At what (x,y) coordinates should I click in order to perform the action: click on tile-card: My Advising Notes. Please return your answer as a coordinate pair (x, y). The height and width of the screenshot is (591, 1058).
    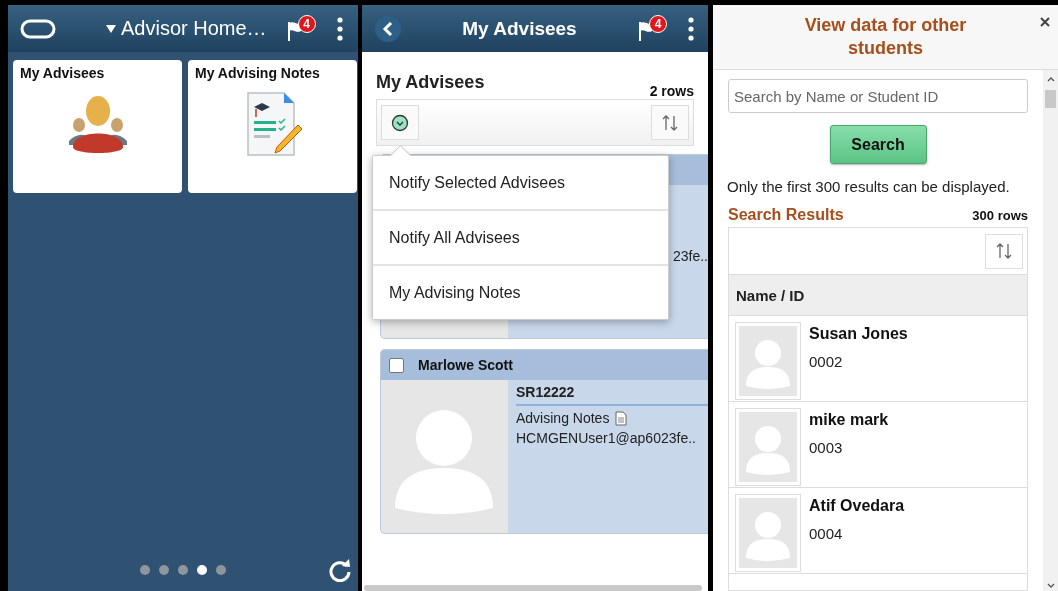
    Looking at the image, I should click on (272, 126).